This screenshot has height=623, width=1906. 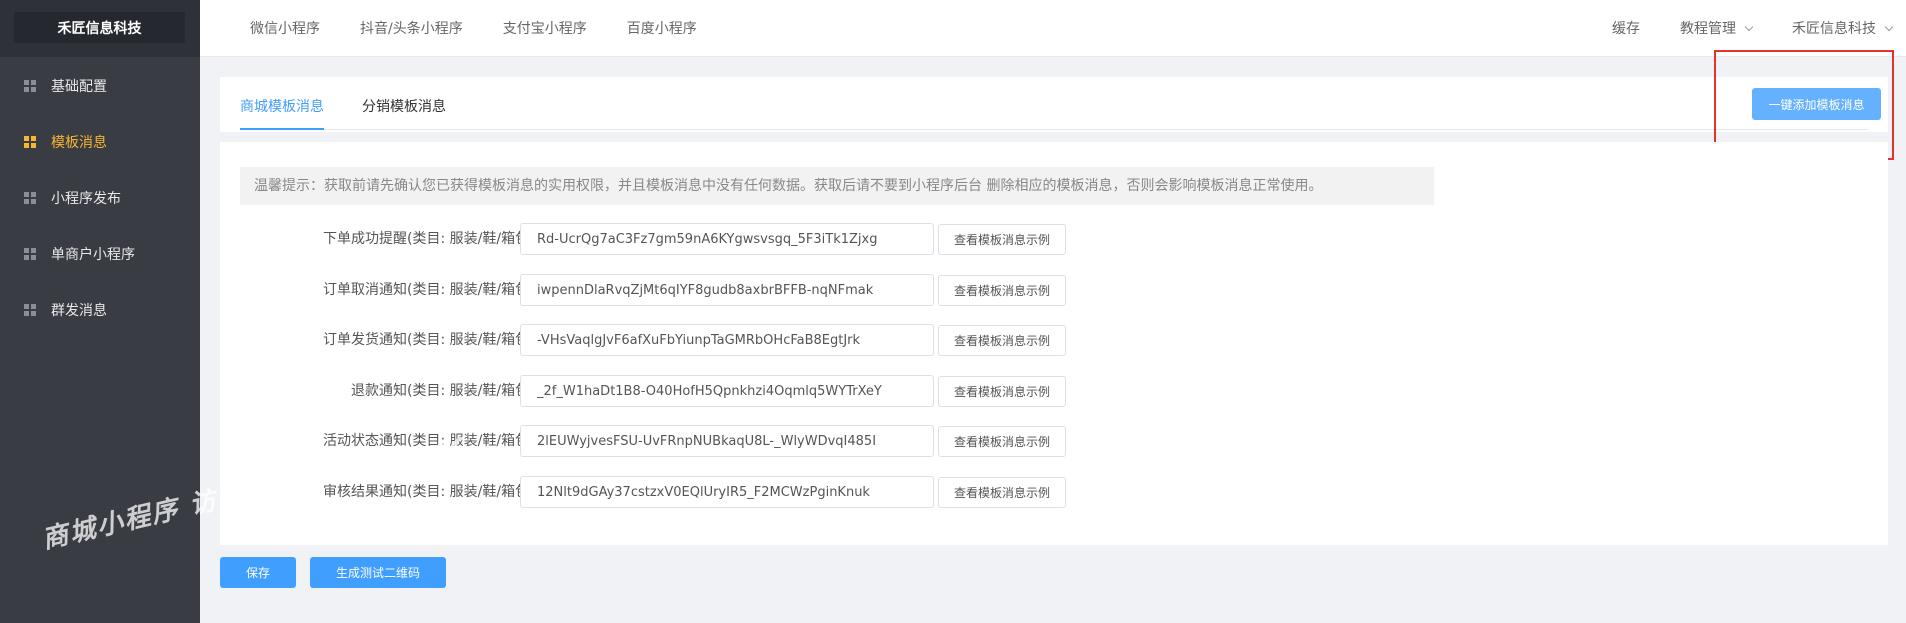 What do you see at coordinates (282, 104) in the screenshot?
I see `tab-mall-template: 商城模板消息` at bounding box center [282, 104].